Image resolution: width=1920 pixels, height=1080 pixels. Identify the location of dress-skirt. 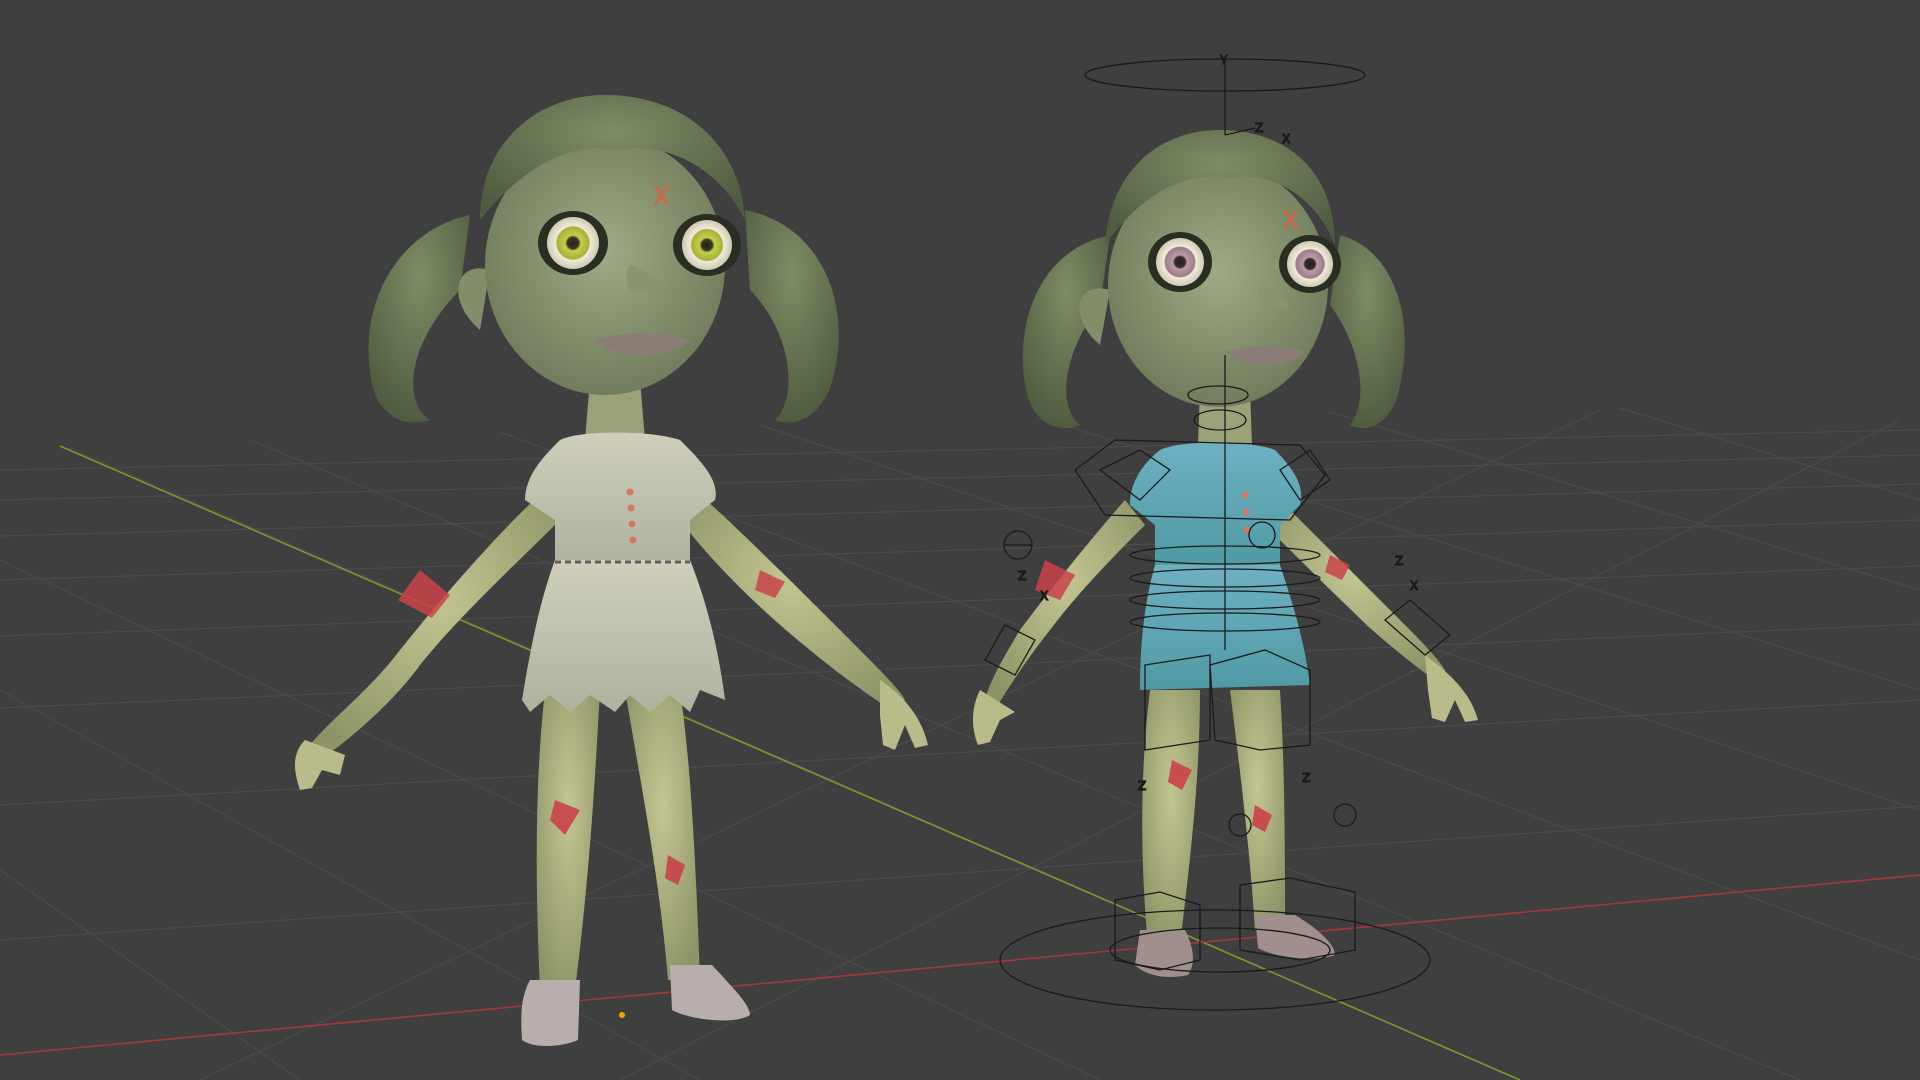
(623, 636).